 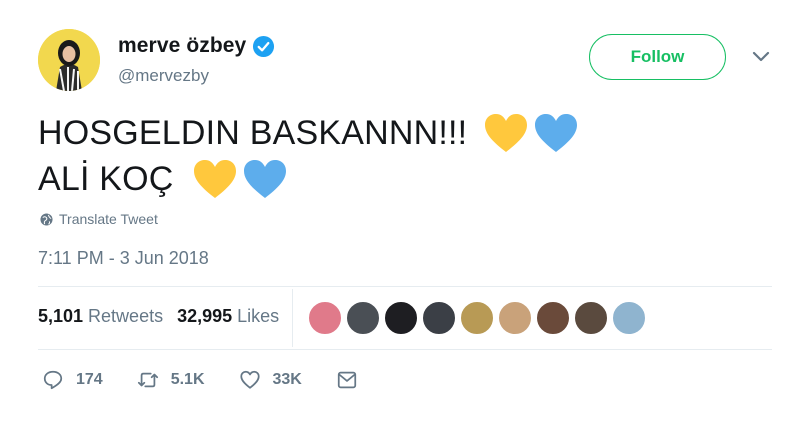 I want to click on avatar, so click(x=69, y=60).